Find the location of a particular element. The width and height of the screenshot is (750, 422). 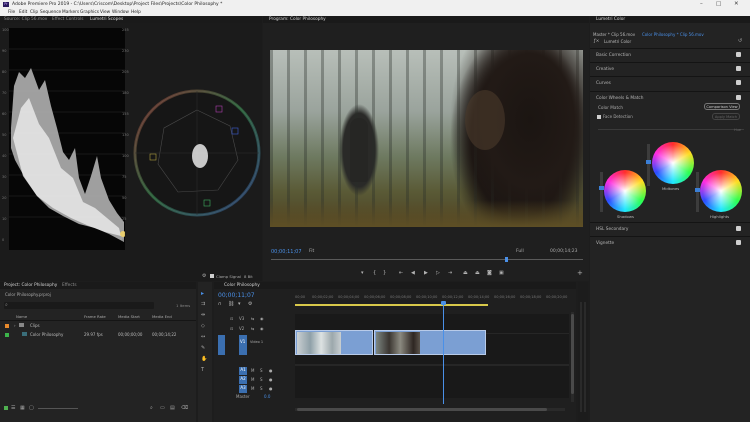

shadows-slider is located at coordinates (601, 192).